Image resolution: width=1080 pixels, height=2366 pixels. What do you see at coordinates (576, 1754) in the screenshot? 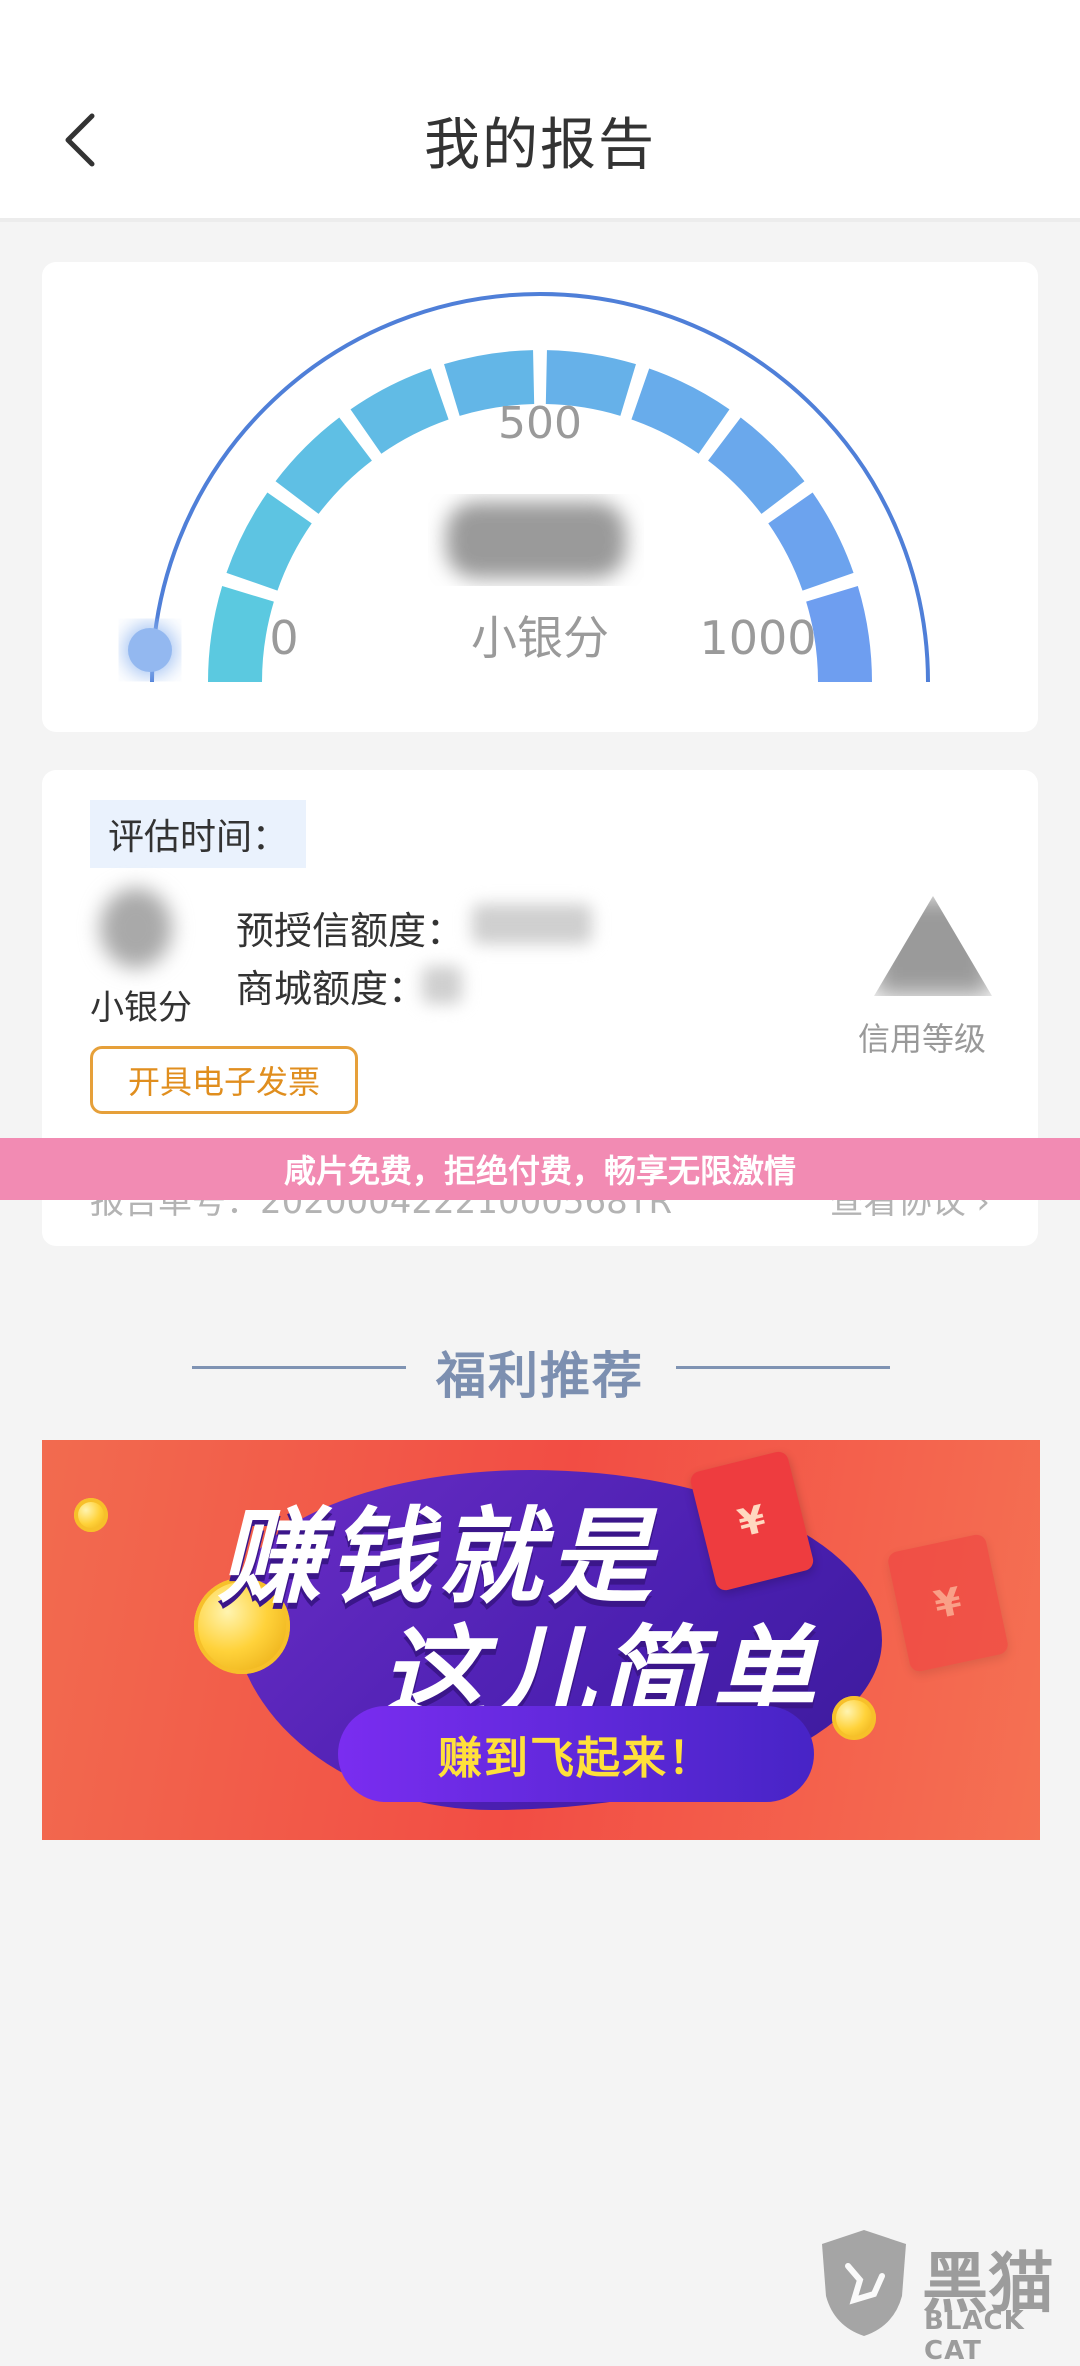
I see `promo-cta-button: 赚到飞起来！` at bounding box center [576, 1754].